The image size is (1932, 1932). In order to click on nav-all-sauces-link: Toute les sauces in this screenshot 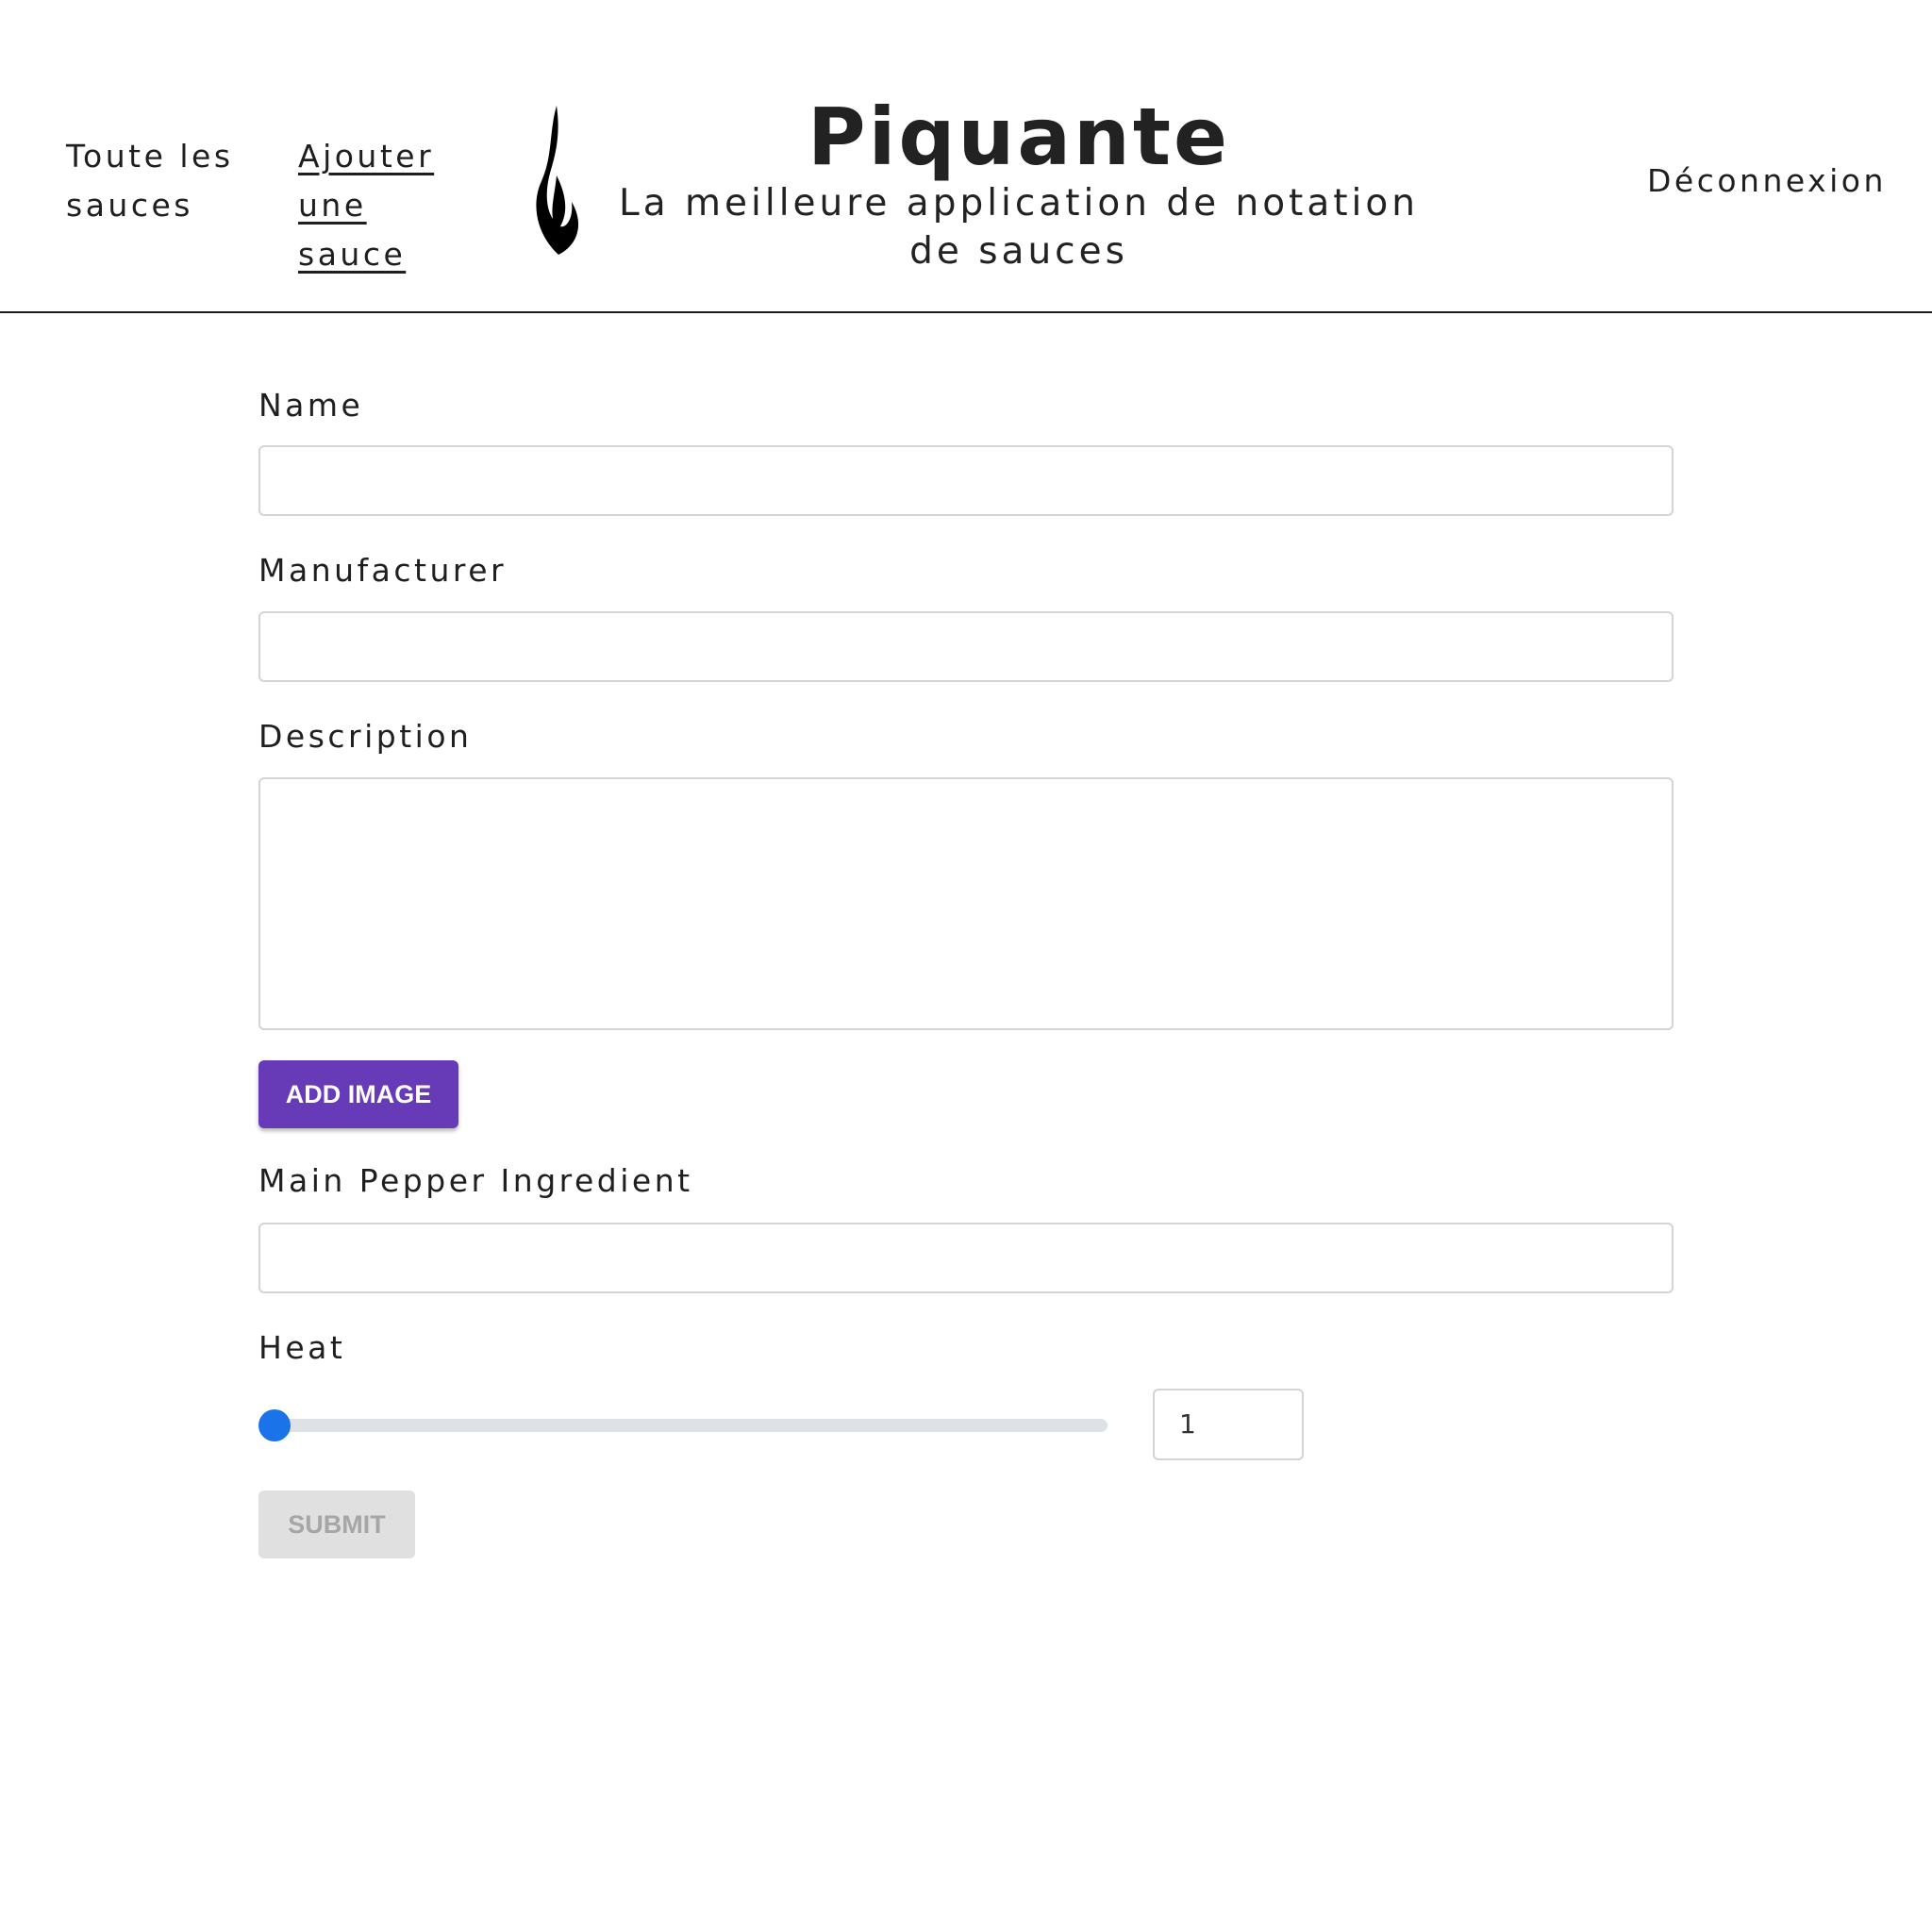, I will do `click(151, 181)`.